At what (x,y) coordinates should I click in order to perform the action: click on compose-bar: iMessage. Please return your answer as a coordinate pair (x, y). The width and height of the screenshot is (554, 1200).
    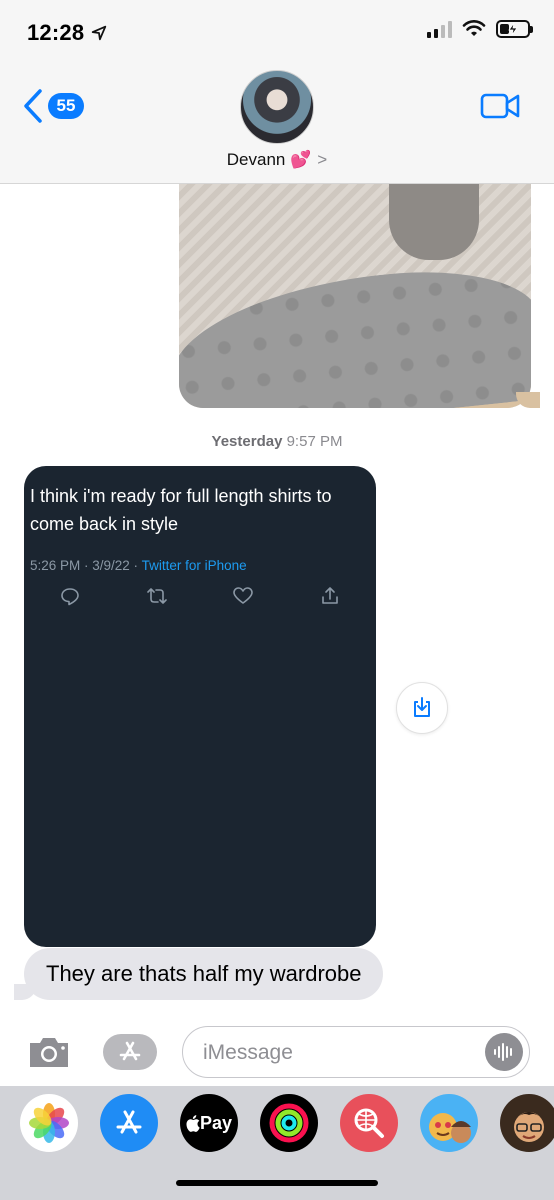
    Looking at the image, I should click on (277, 1052).